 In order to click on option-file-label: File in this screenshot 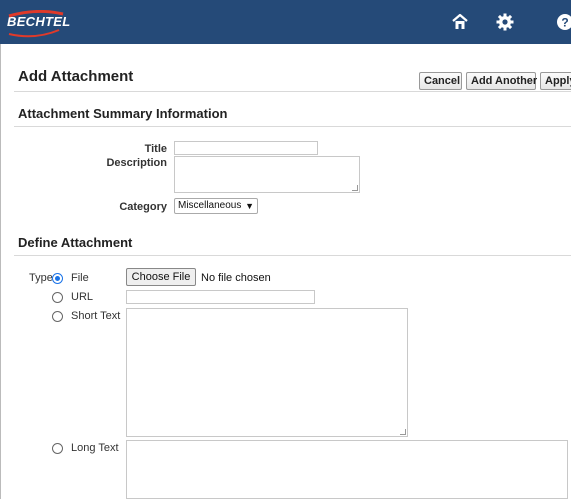, I will do `click(80, 278)`.